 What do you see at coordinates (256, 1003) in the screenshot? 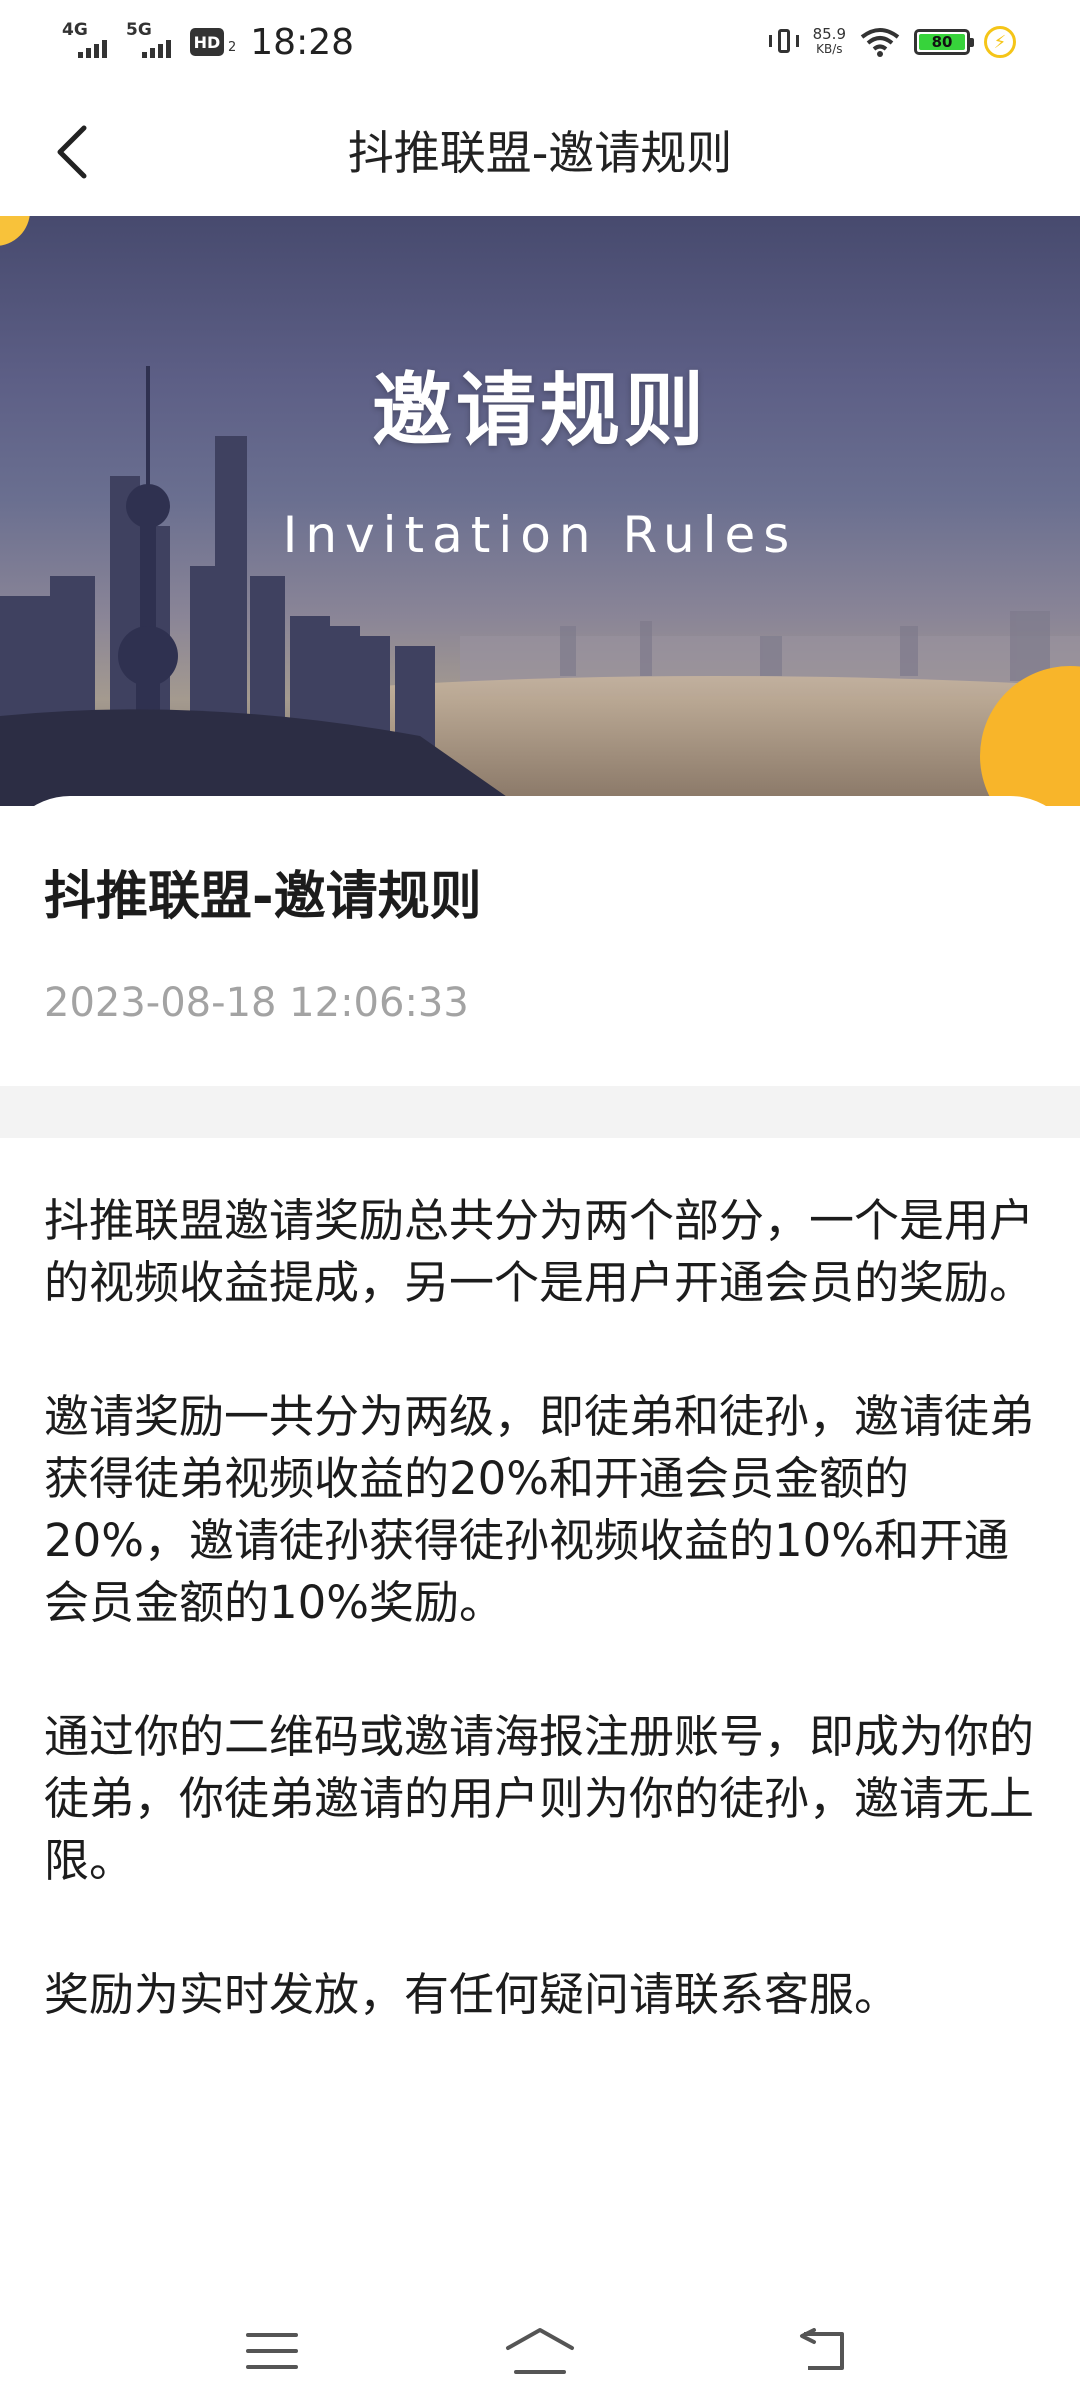
I see `article-date: 2023-08-18 12:06:33` at bounding box center [256, 1003].